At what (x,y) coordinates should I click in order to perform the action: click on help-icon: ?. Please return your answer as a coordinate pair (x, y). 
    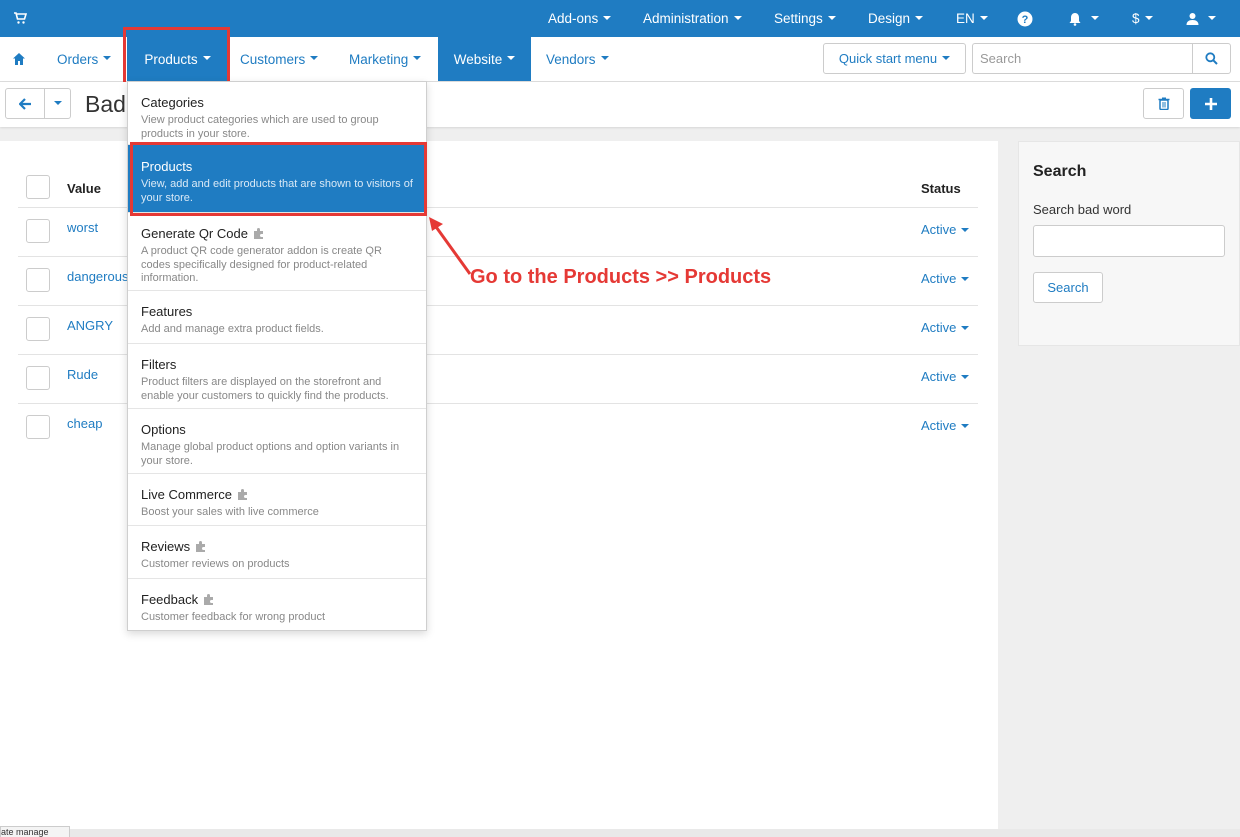
    Looking at the image, I should click on (1025, 18).